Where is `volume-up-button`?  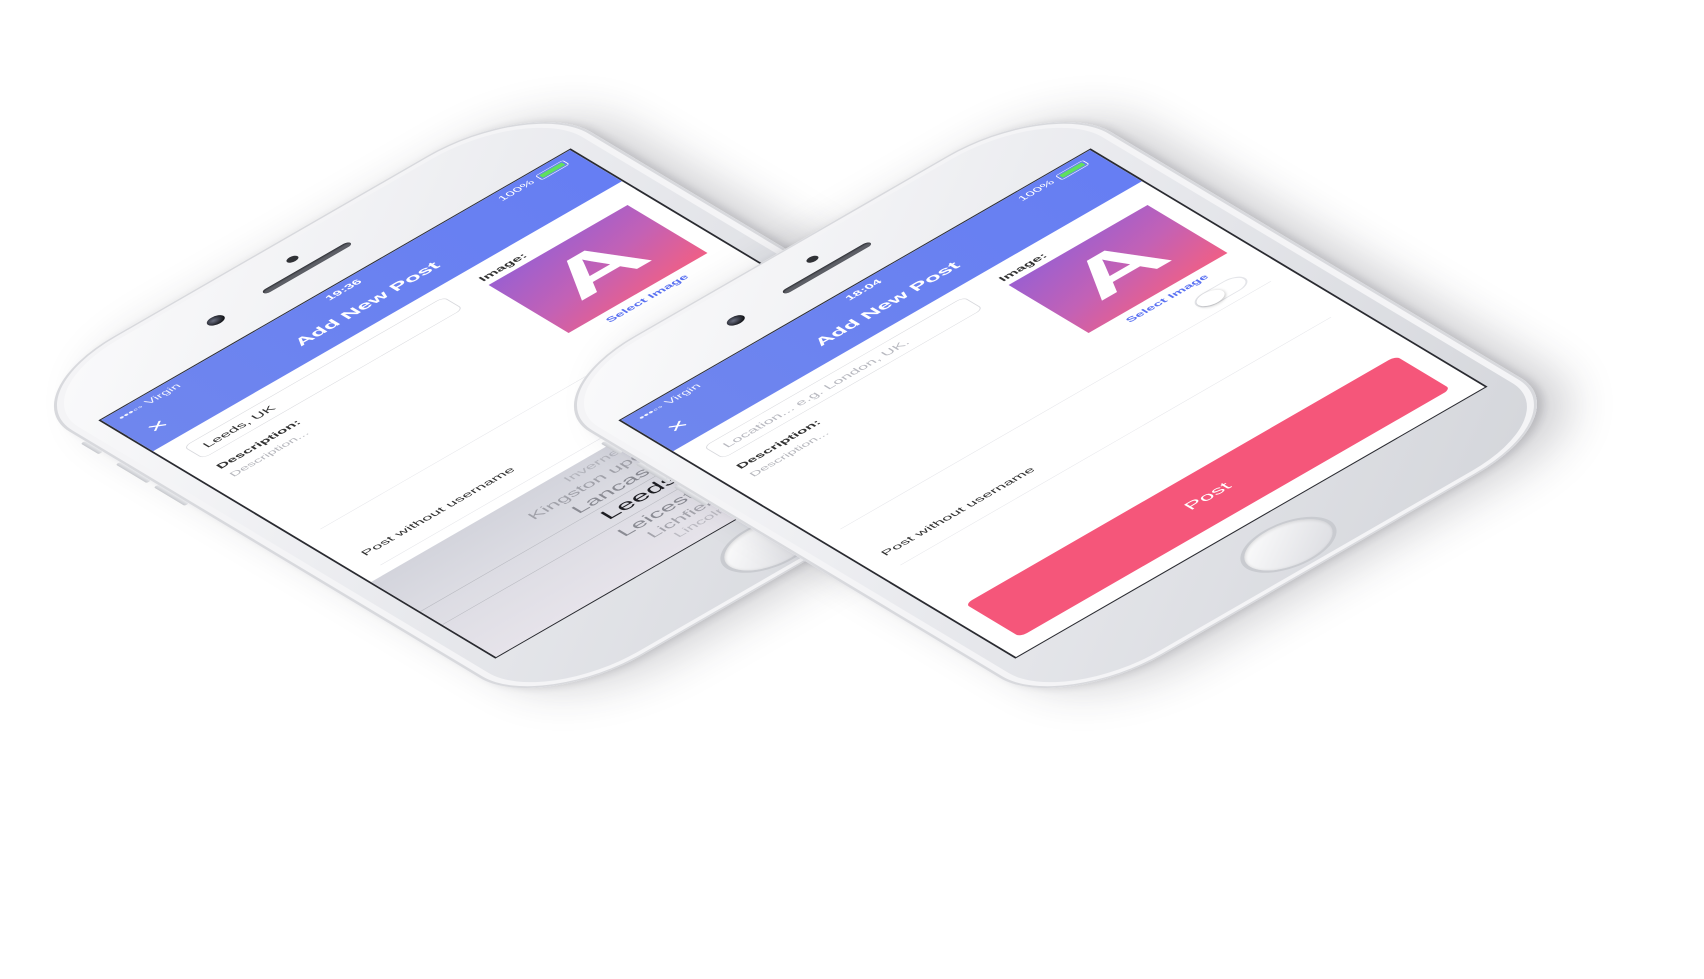 volume-up-button is located at coordinates (133, 473).